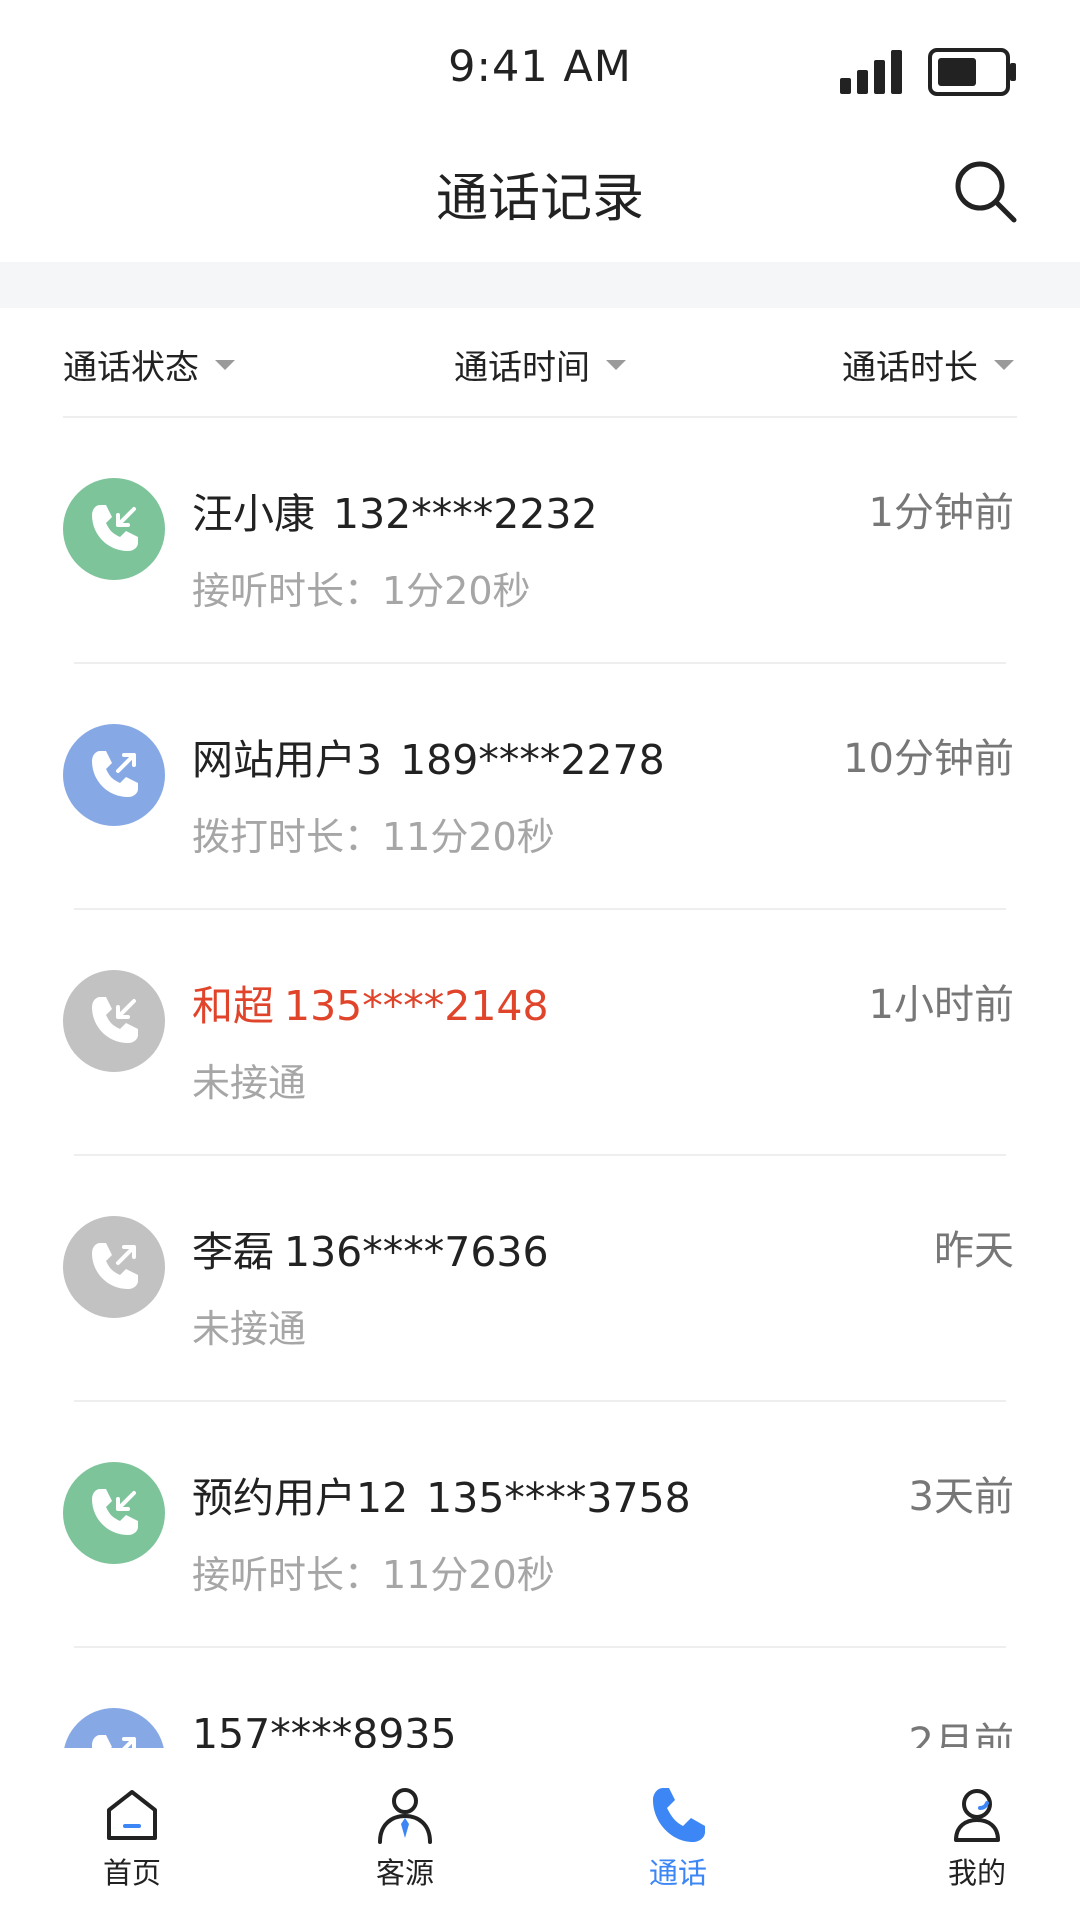 This screenshot has height=1920, width=1080. I want to click on contact-line: 网站用户3 189****2278, so click(428, 756).